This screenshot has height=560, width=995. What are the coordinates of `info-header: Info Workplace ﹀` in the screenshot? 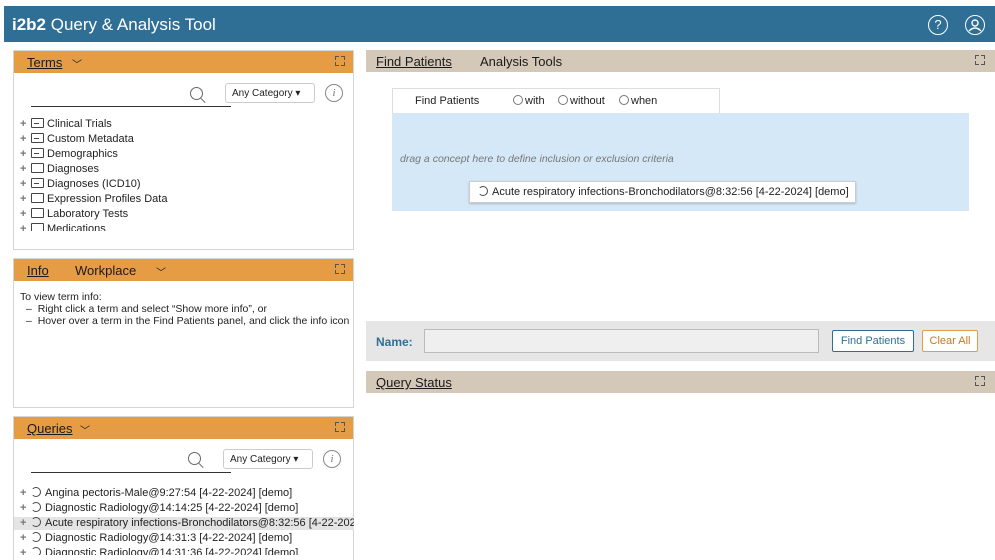 It's located at (183, 270).